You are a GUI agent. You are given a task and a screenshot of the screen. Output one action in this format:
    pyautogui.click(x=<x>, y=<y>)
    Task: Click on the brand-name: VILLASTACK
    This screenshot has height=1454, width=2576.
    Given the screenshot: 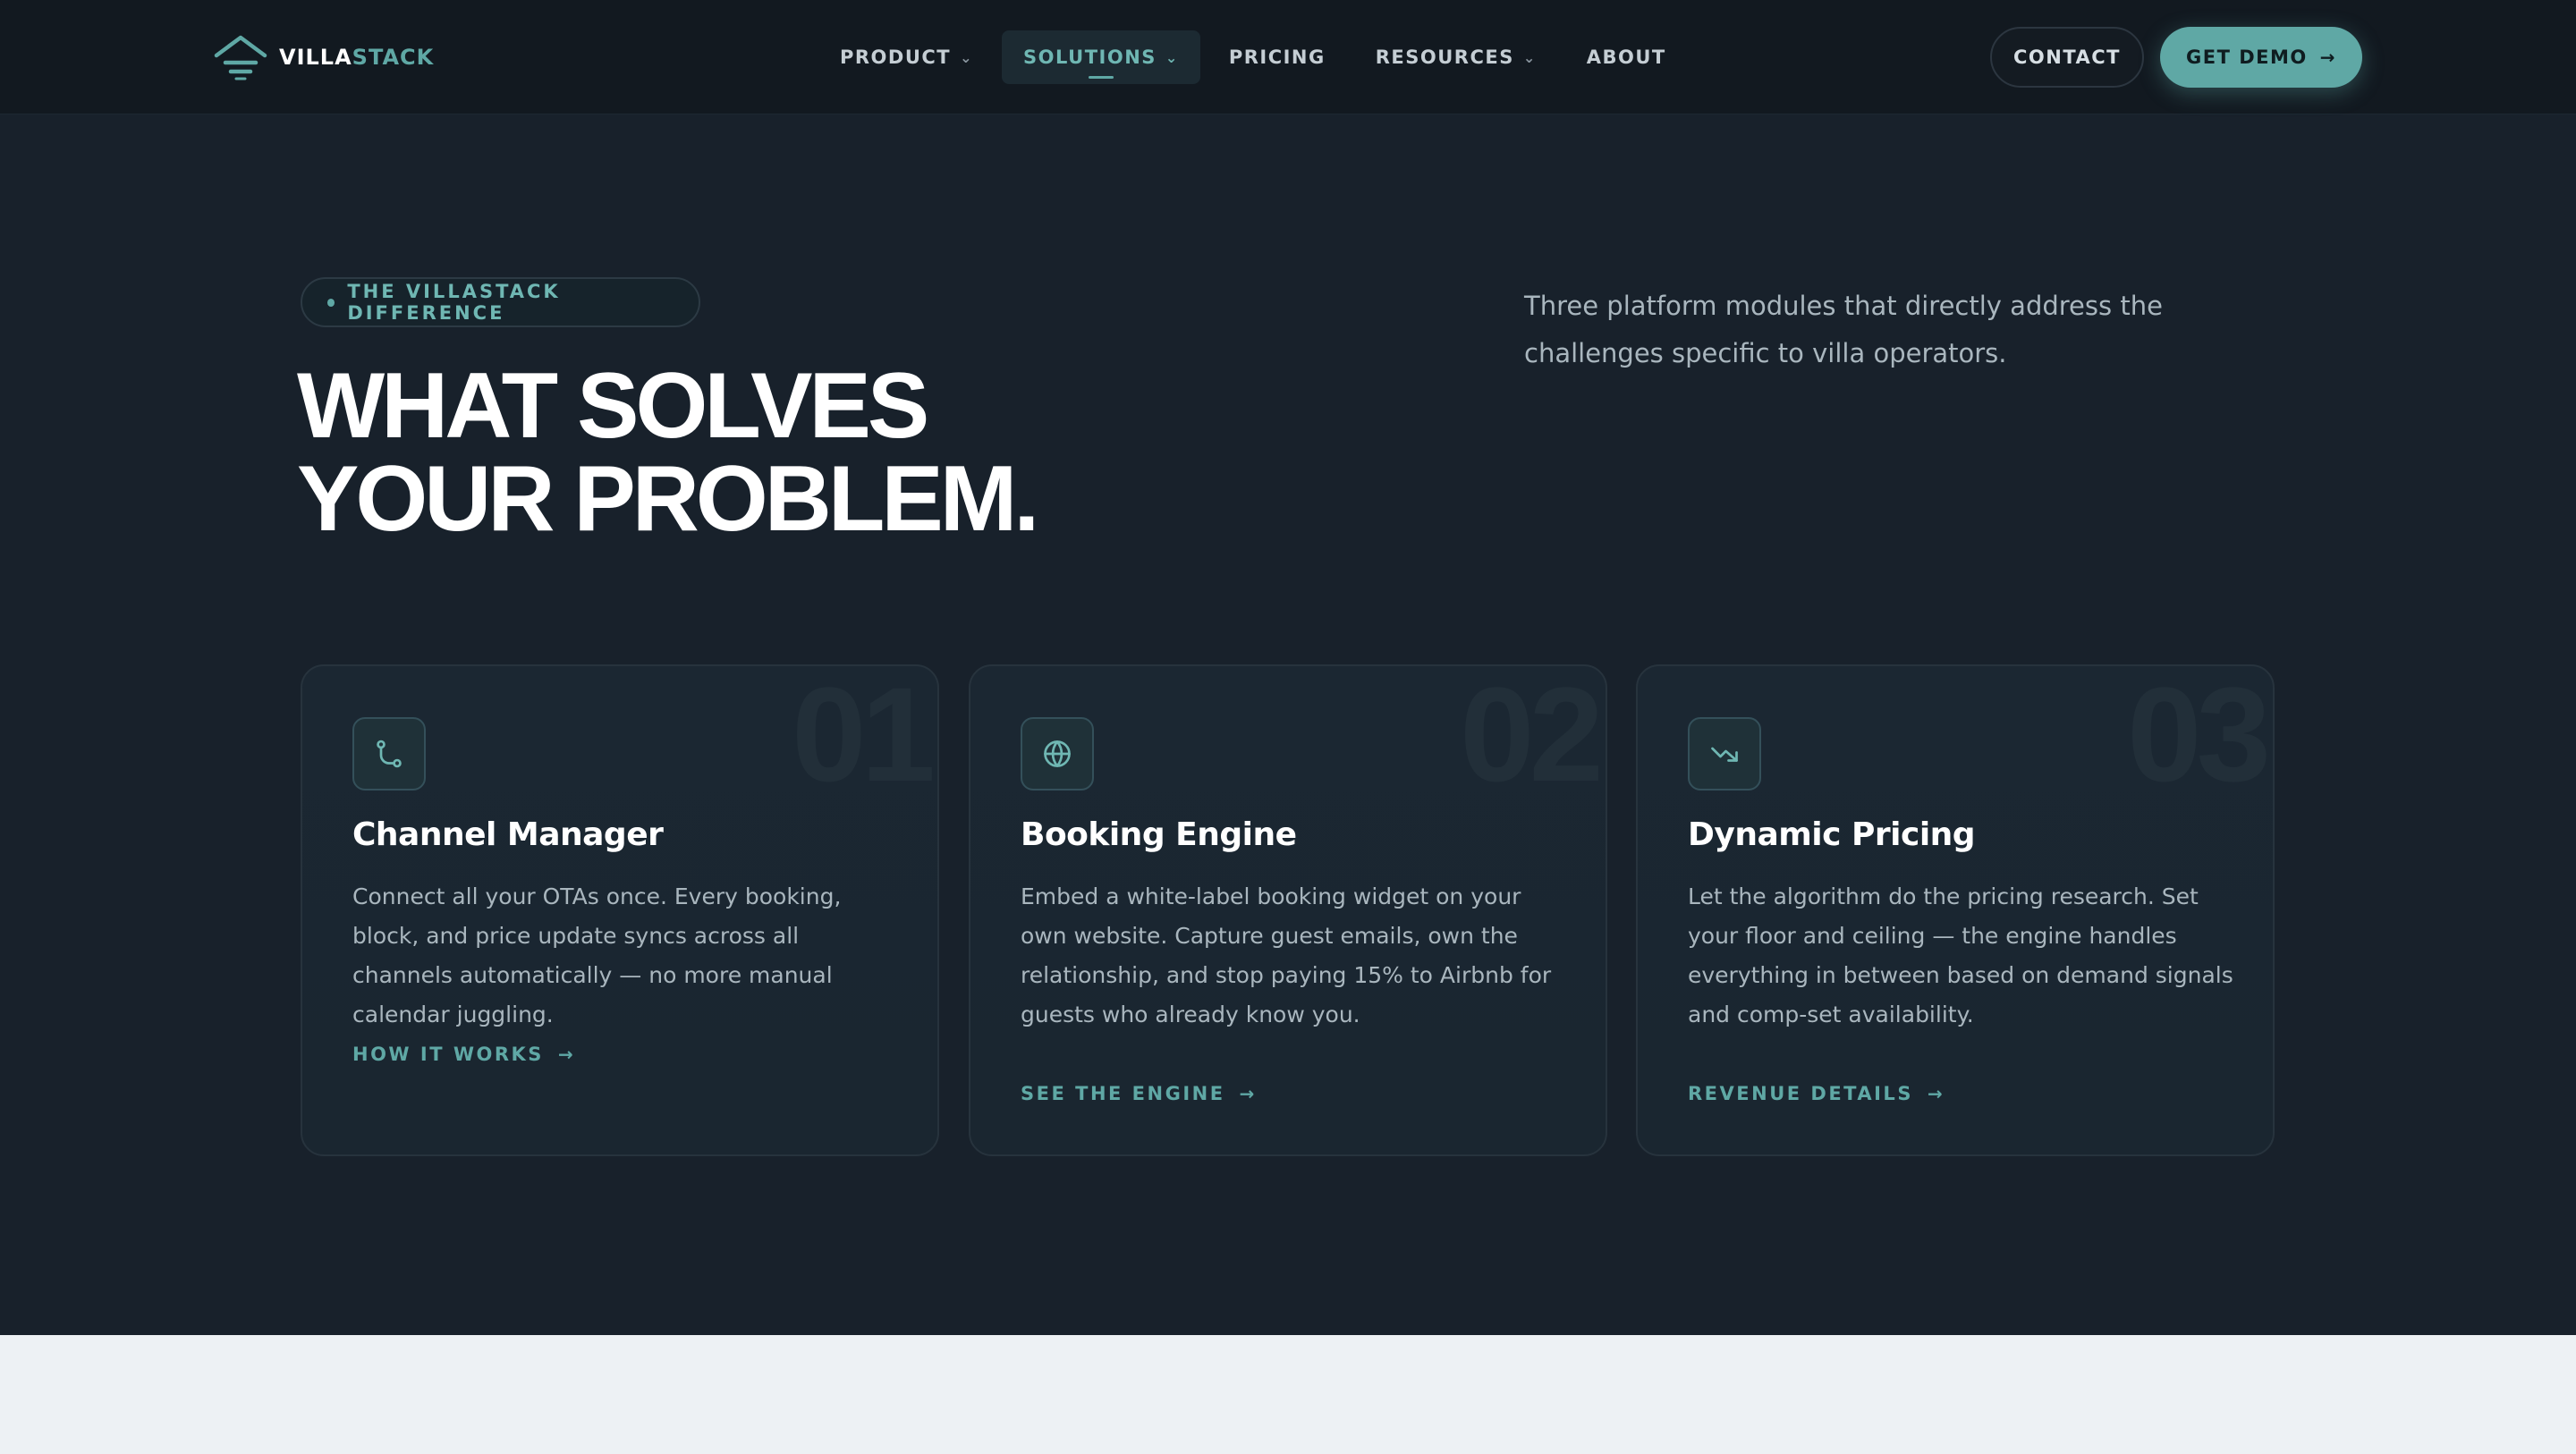 What is the action you would take?
    pyautogui.click(x=356, y=58)
    